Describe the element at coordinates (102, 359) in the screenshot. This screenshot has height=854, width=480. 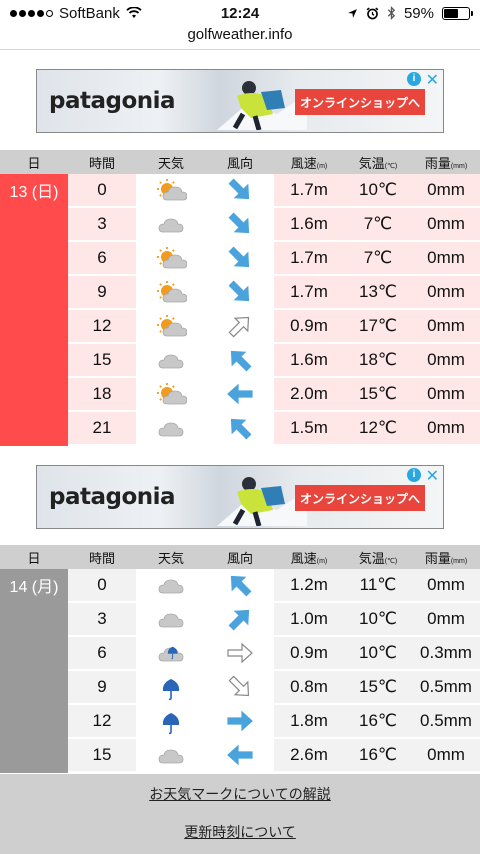
I see `time-cell: 15` at that location.